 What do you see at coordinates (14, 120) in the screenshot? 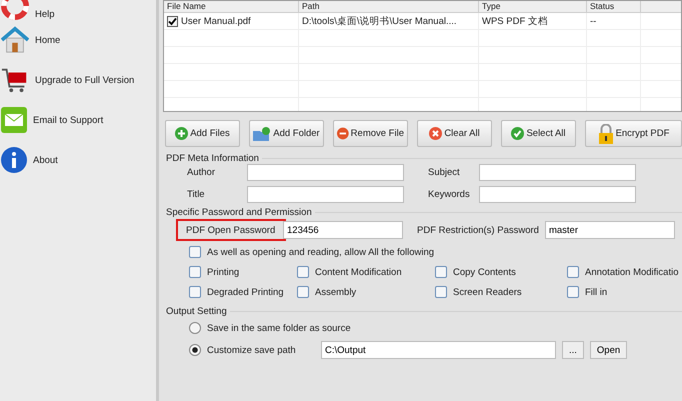
I see `envelope-icon` at bounding box center [14, 120].